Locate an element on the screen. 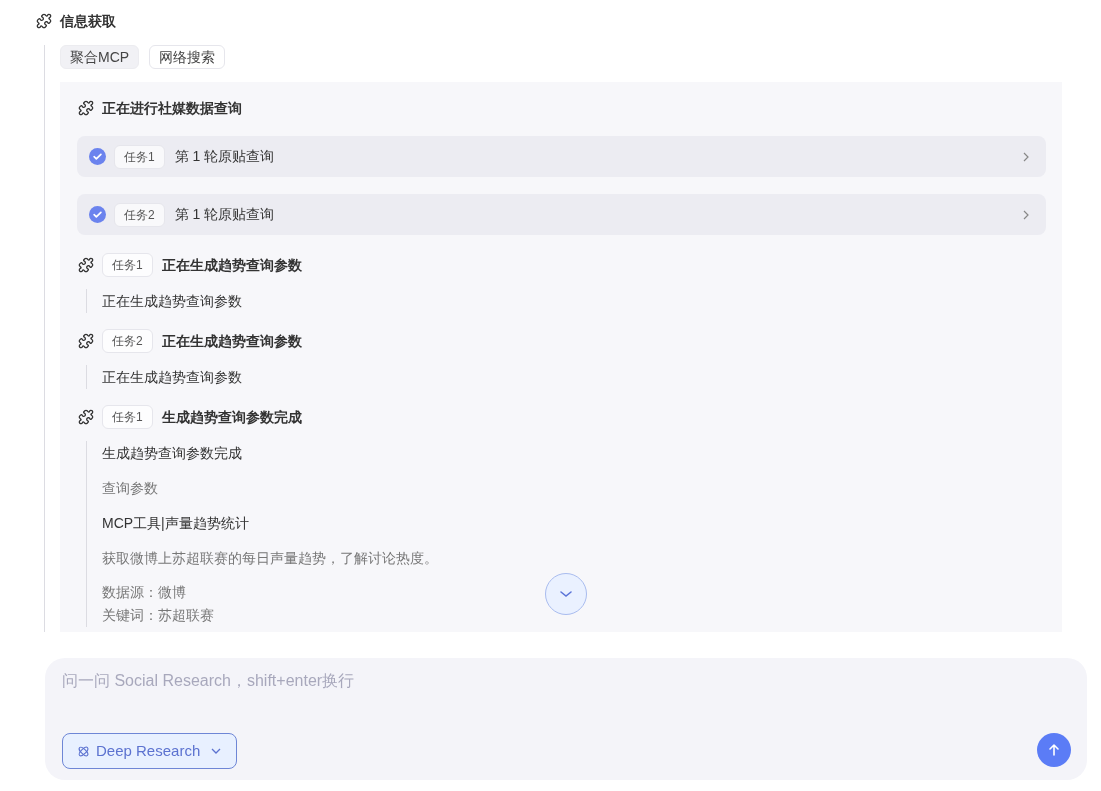 Image resolution: width=1101 pixels, height=791 pixels. message-input: 问一问 Social Research，shift+enter换行 is located at coordinates (566, 688).